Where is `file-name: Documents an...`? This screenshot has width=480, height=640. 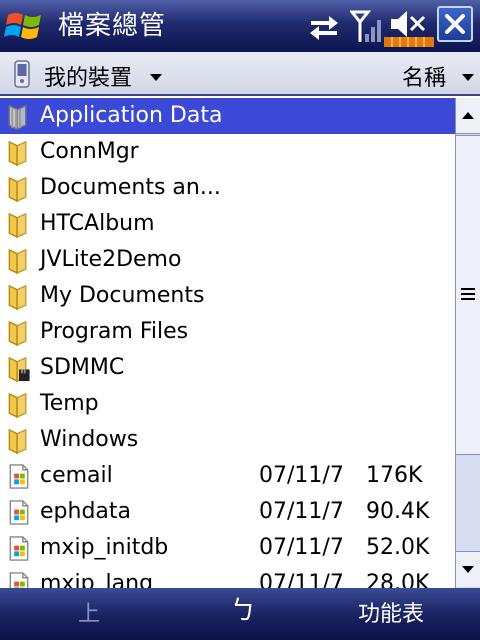
file-name: Documents an... is located at coordinates (130, 187).